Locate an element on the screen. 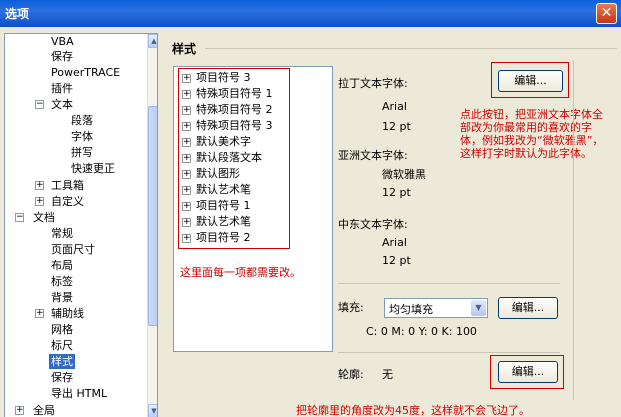 The height and width of the screenshot is (417, 621). tree-item-global: 全局 is located at coordinates (44, 410).